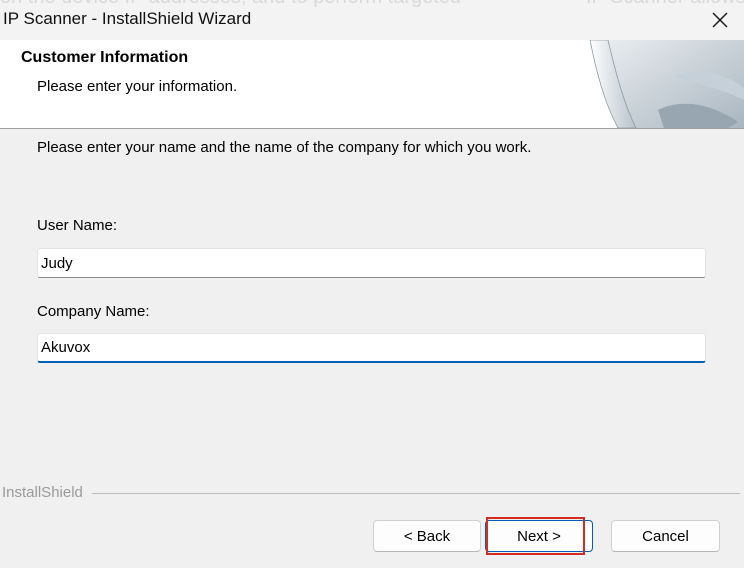  What do you see at coordinates (371, 348) in the screenshot?
I see `company-name-field` at bounding box center [371, 348].